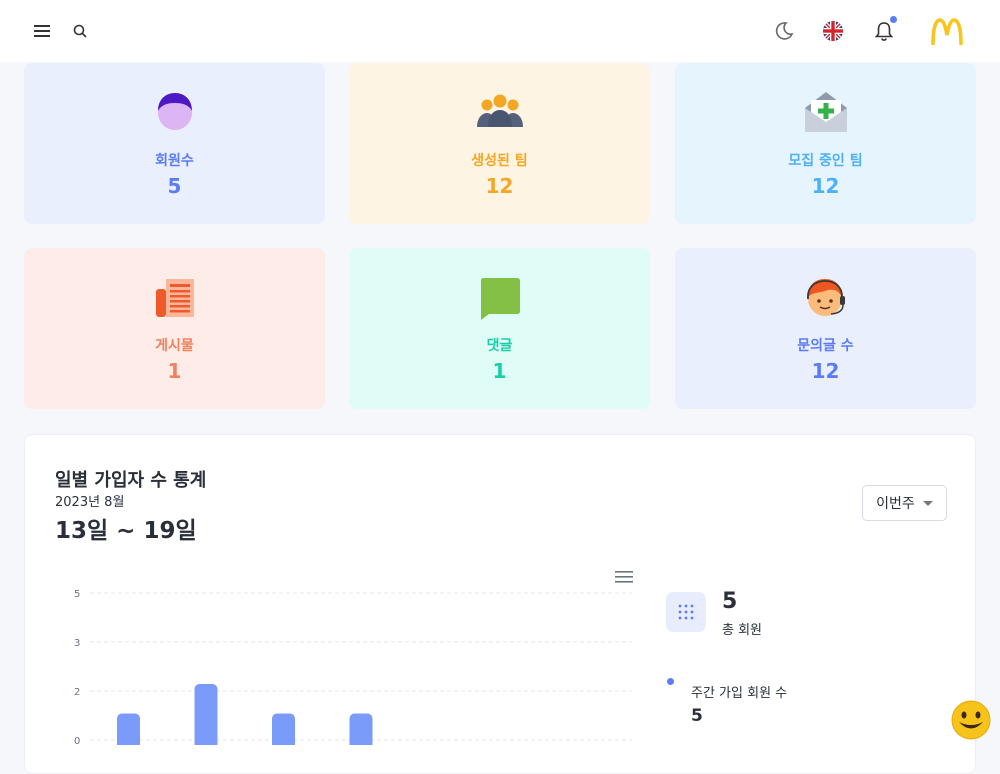 The height and width of the screenshot is (774, 1000). Describe the element at coordinates (174, 328) in the screenshot. I see `card-posts: 게시물 1` at that location.